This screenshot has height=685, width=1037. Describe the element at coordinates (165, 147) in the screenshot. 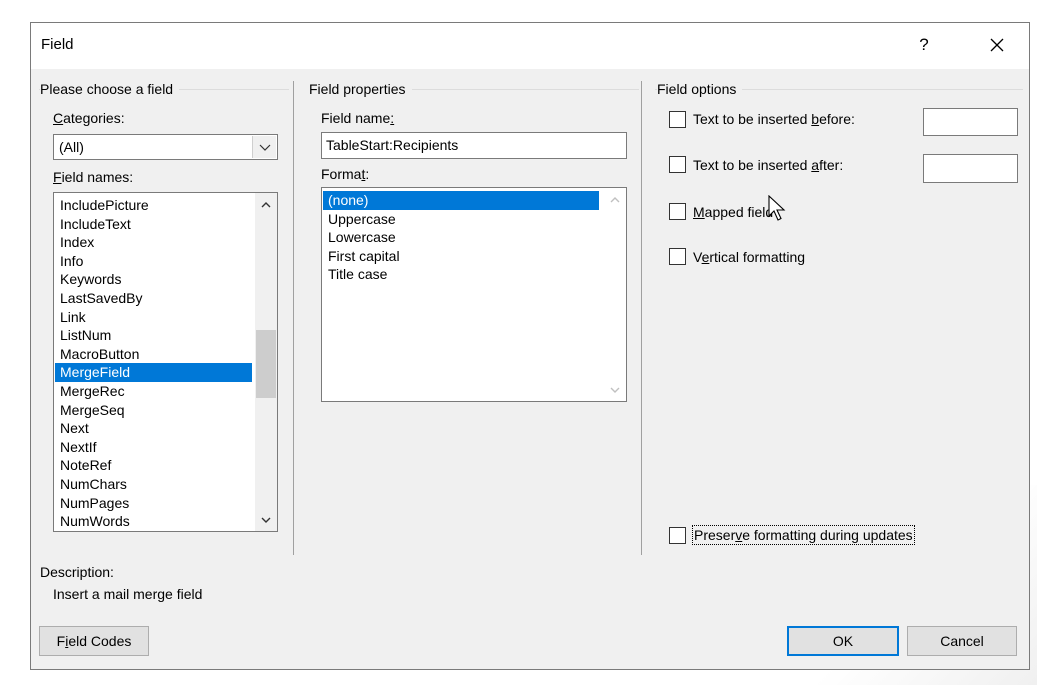

I see `categories-dropdown: (All)` at that location.